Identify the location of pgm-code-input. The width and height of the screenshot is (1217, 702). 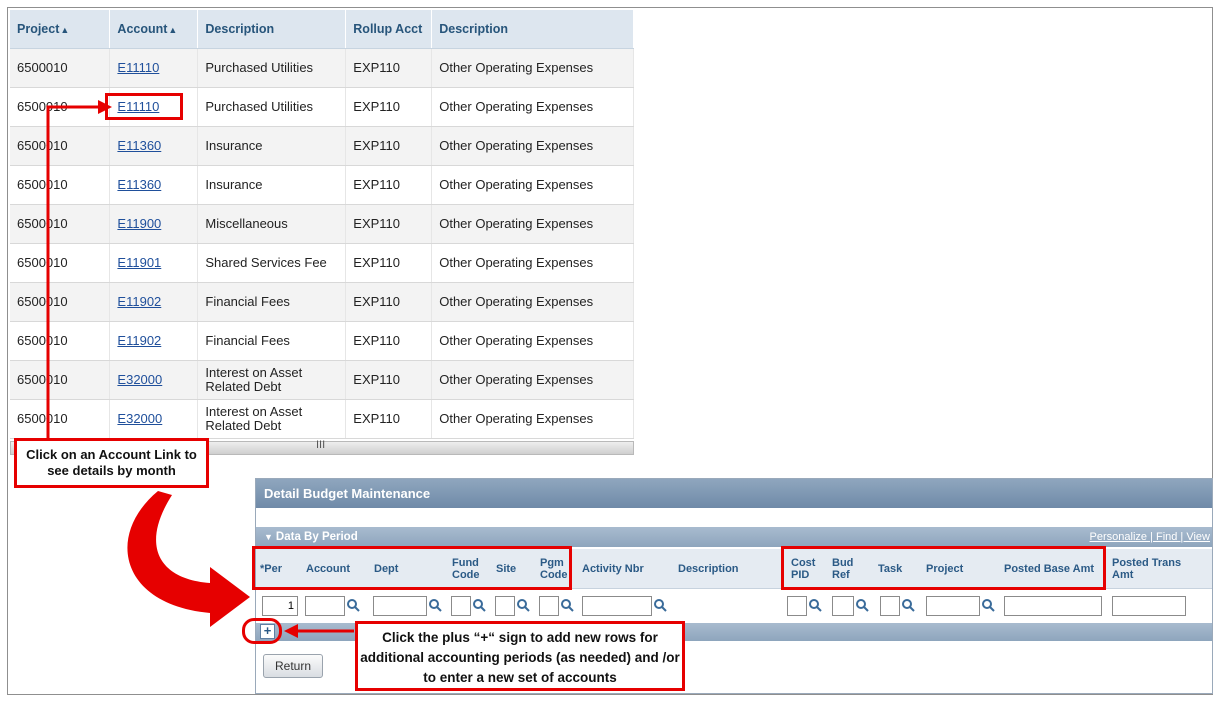
(549, 606).